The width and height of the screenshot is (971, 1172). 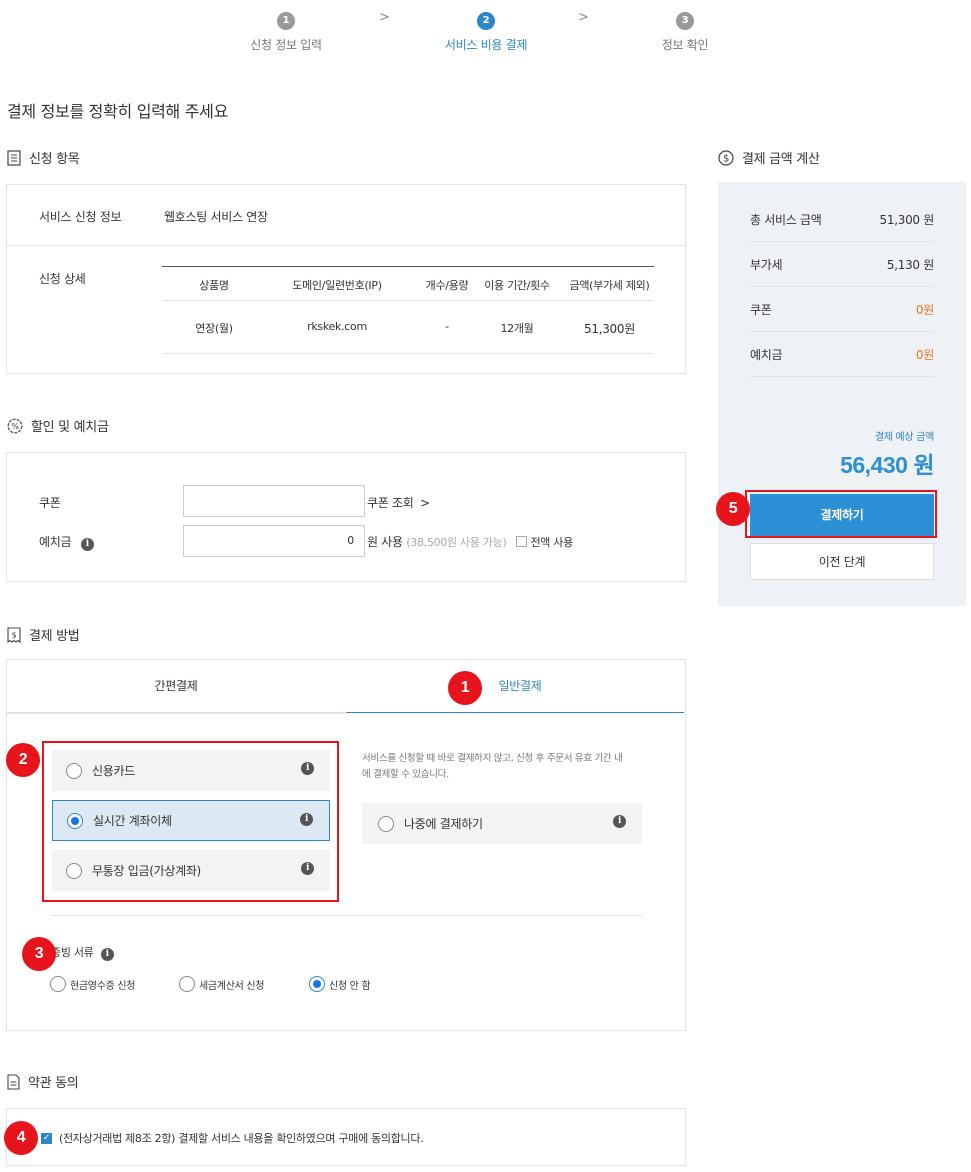 I want to click on annotation-badge: 4, so click(x=21, y=1138).